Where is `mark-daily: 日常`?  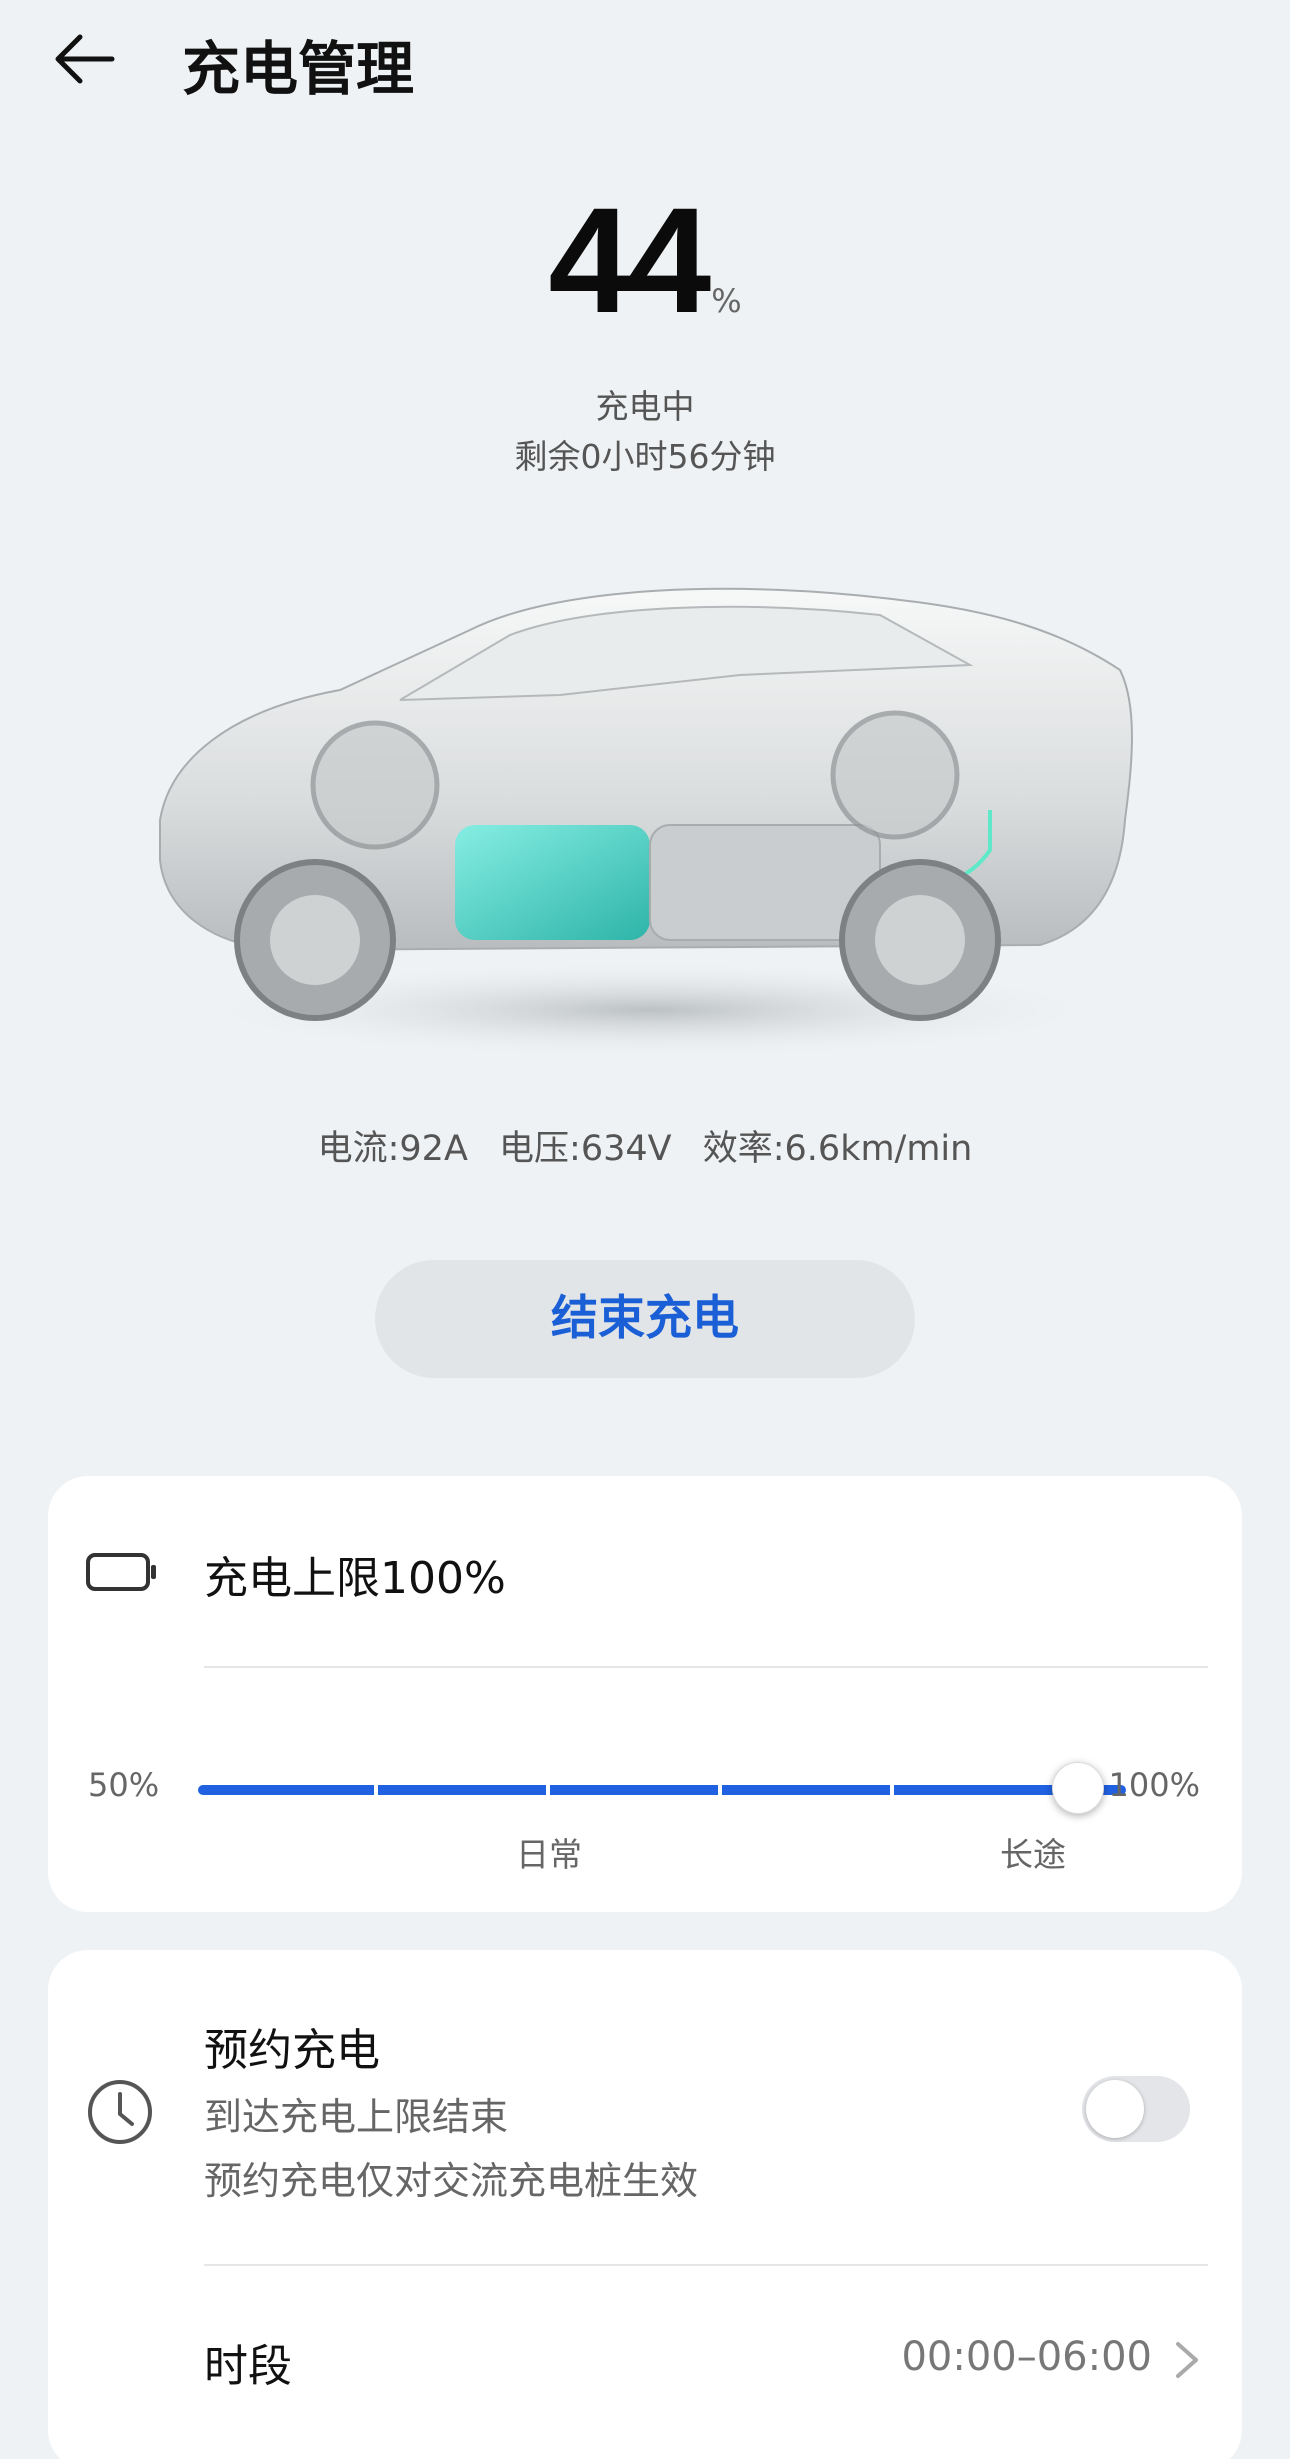 mark-daily: 日常 is located at coordinates (549, 1854).